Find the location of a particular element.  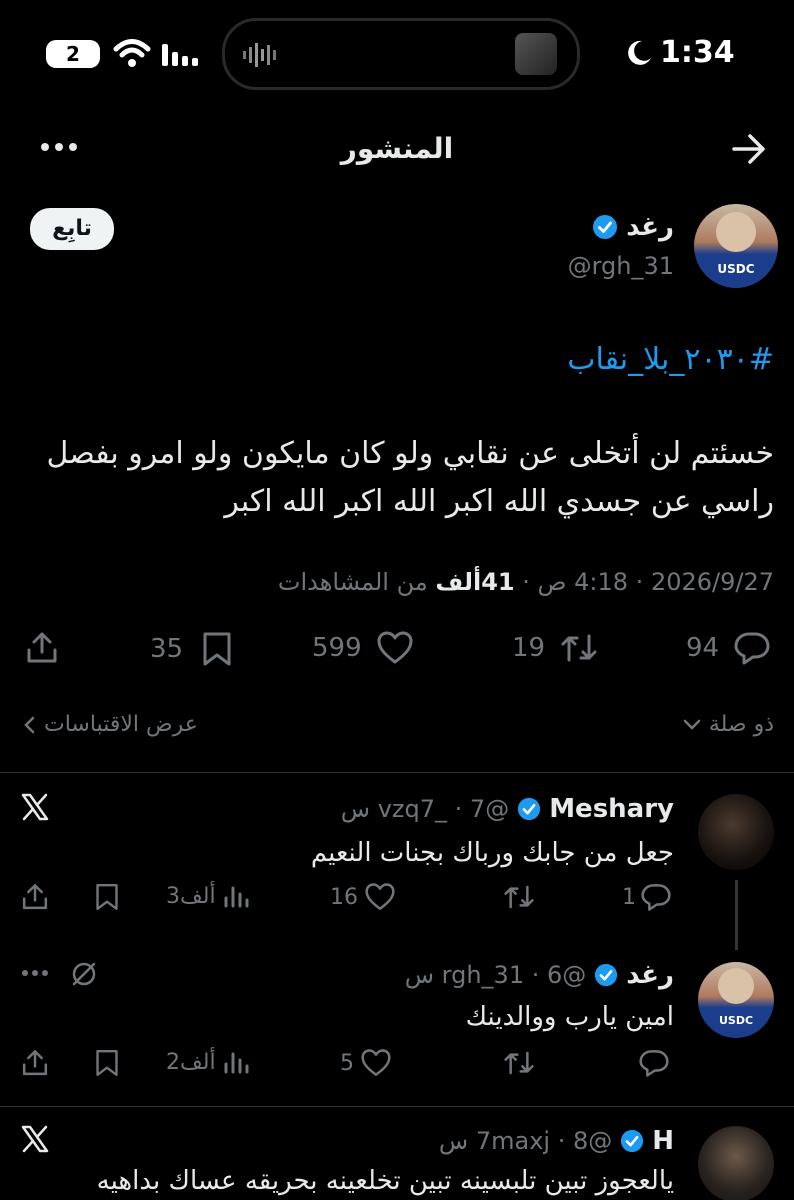

repost-button: 19 is located at coordinates (555, 648).